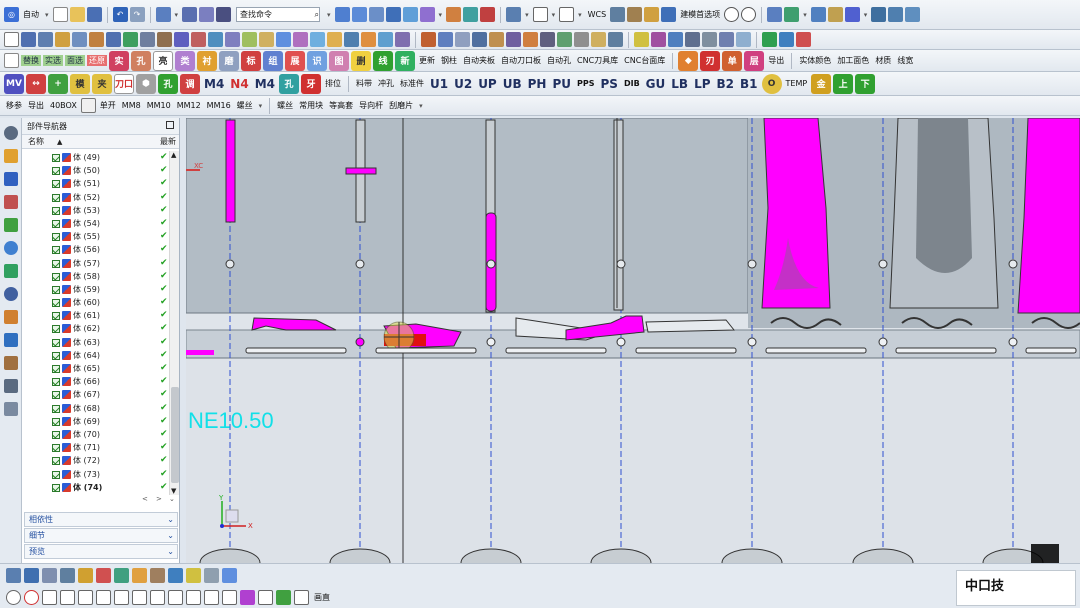 The height and width of the screenshot is (608, 1080). What do you see at coordinates (385, 39) in the screenshot?
I see `sew-icon` at bounding box center [385, 39].